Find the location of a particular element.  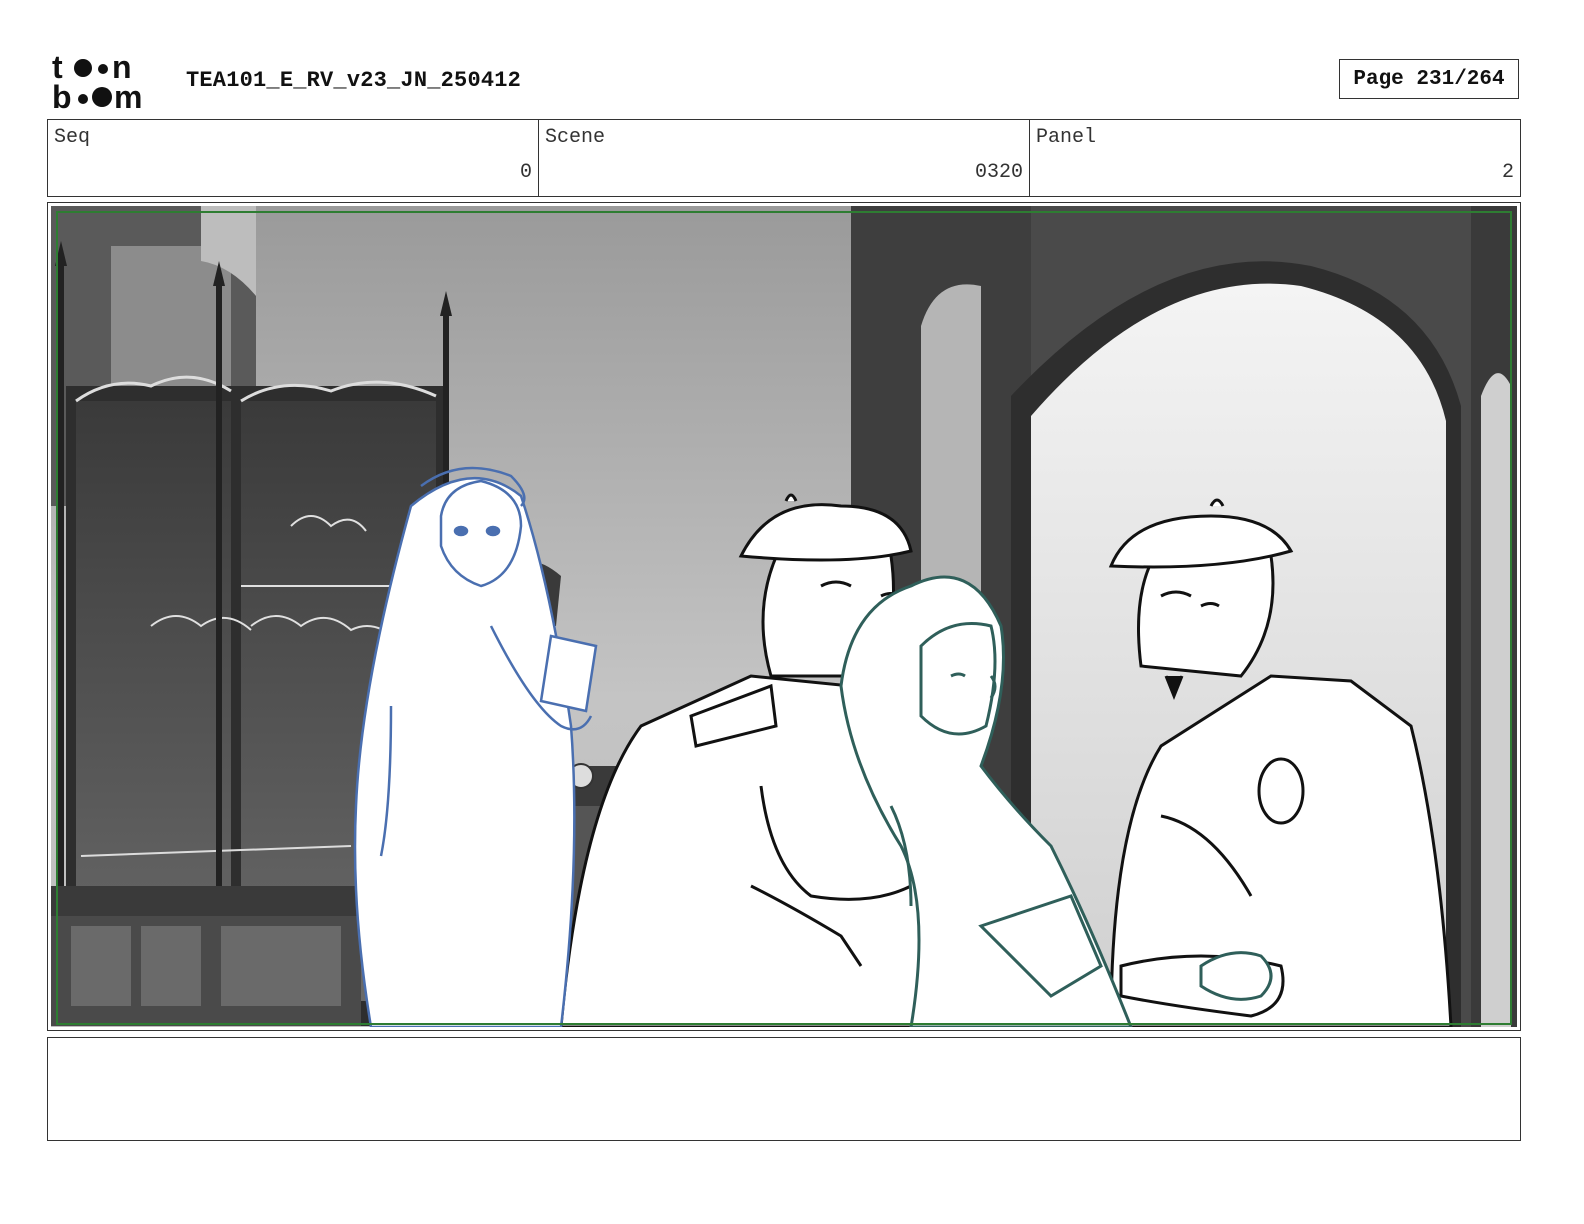

scene-cell: Scene 0320 is located at coordinates (784, 158).